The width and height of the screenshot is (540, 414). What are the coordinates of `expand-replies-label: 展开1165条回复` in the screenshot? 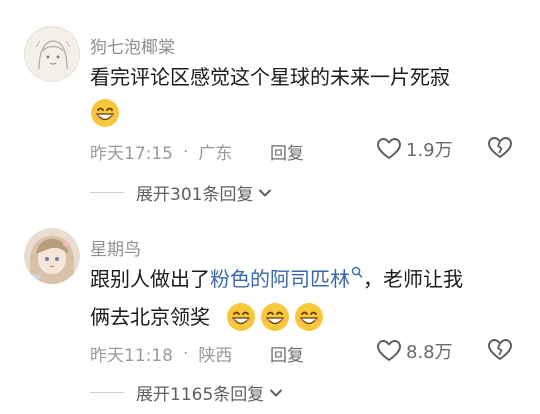 It's located at (200, 395).